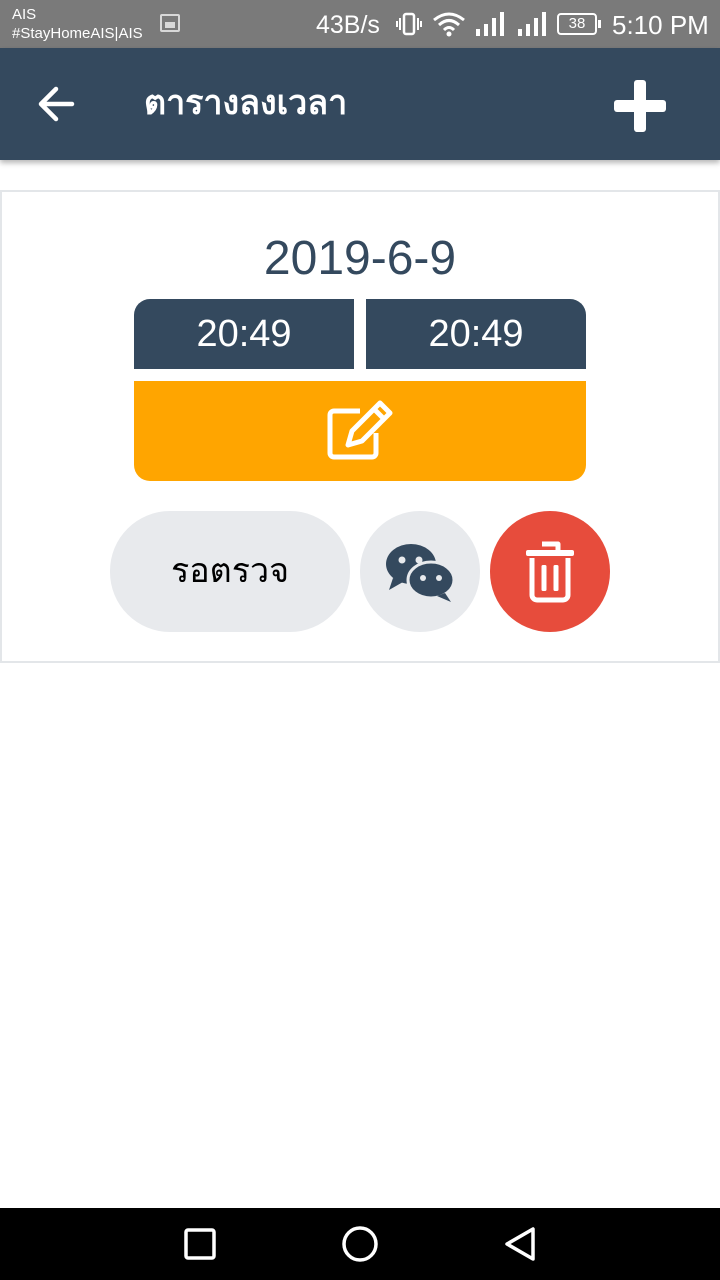  I want to click on status-time: 5:10 PM, so click(660, 25).